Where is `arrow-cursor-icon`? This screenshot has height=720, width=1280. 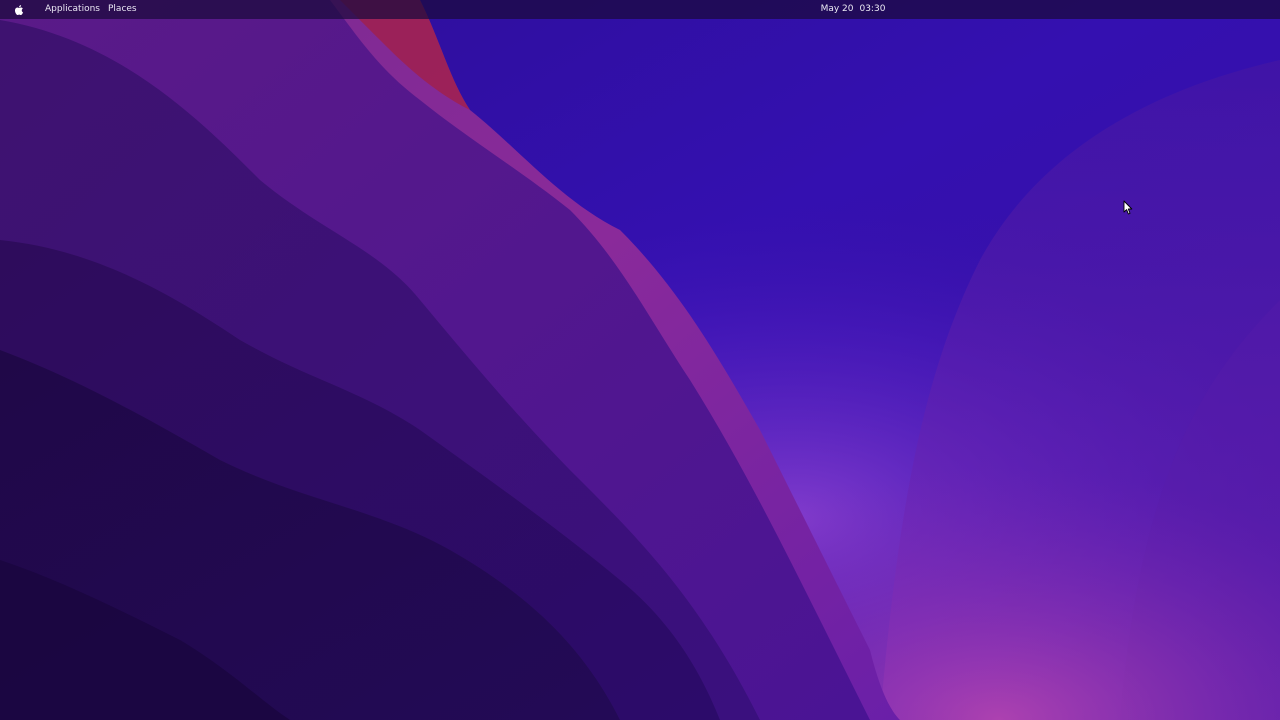
arrow-cursor-icon is located at coordinates (1128, 207).